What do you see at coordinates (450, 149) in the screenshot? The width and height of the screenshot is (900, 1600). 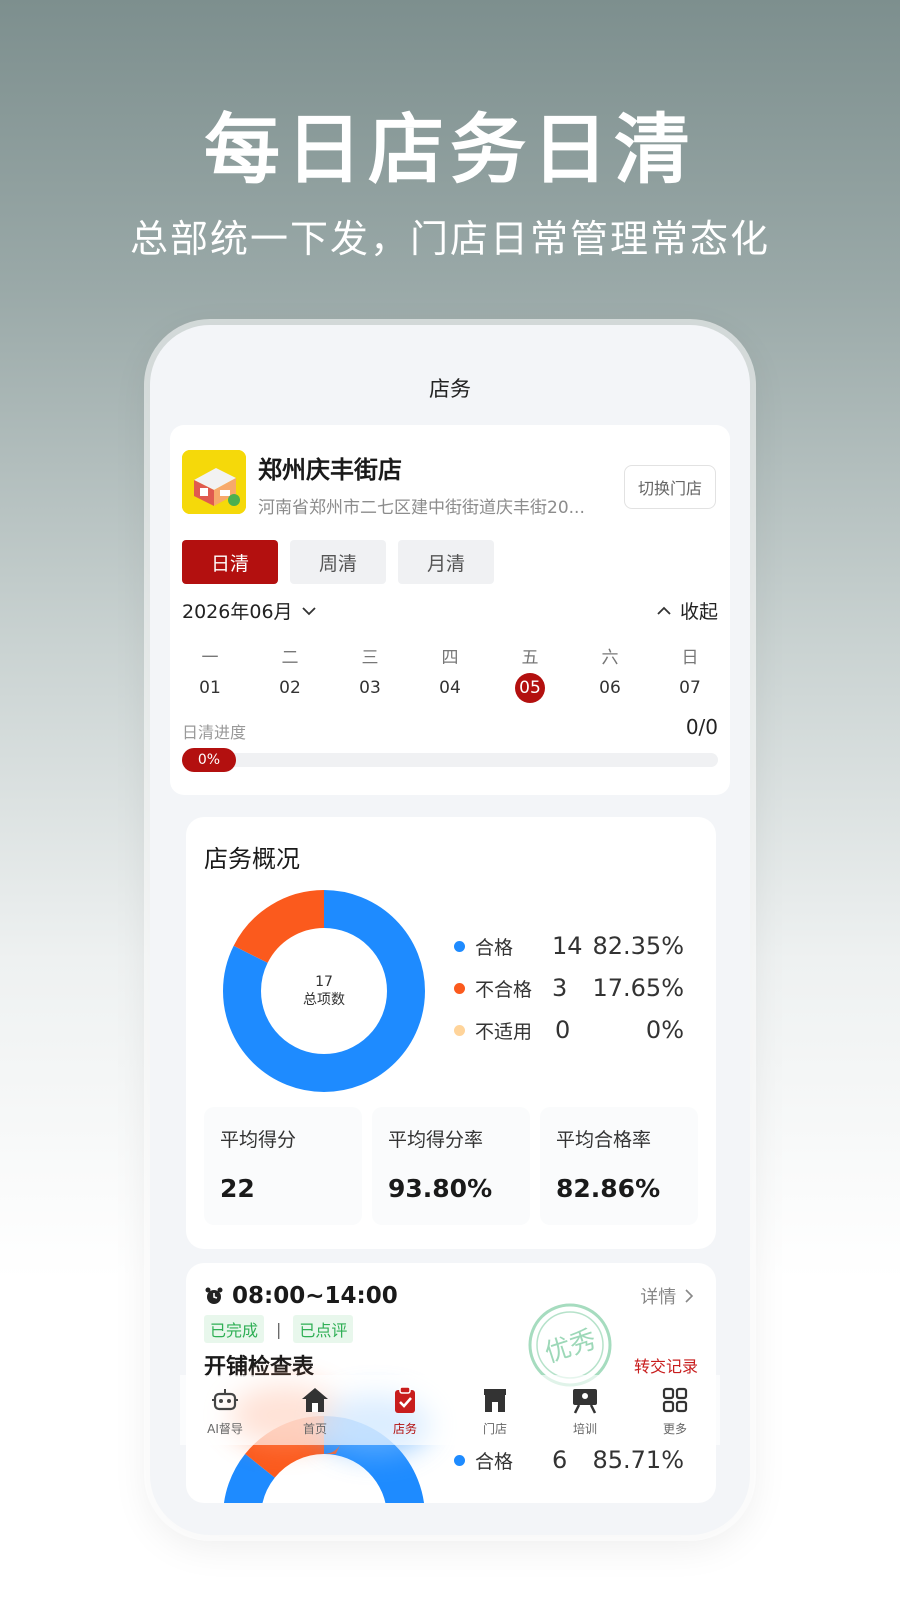 I see `hero-title: 每日店务日清` at bounding box center [450, 149].